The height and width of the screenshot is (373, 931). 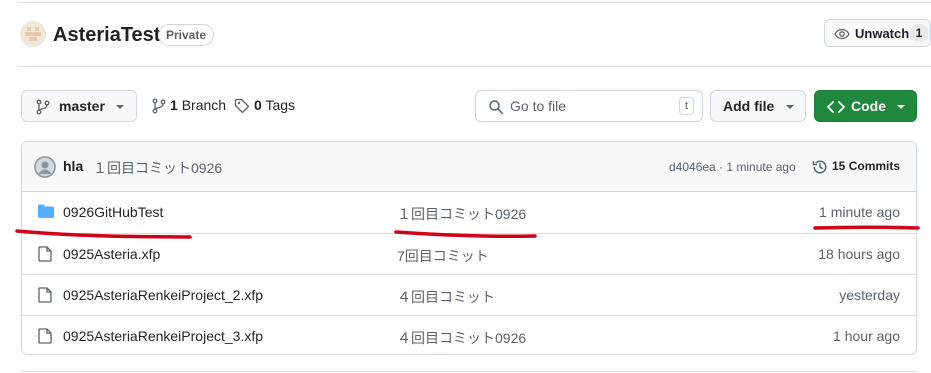 What do you see at coordinates (496, 107) in the screenshot?
I see `search-icon` at bounding box center [496, 107].